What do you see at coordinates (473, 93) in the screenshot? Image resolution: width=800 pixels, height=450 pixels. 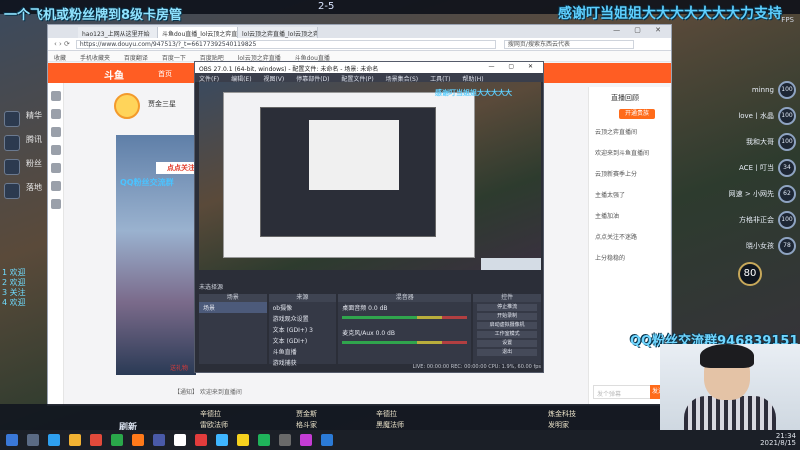 I see `preview-banner: 感谢叮当姐姐大大大大大` at bounding box center [473, 93].